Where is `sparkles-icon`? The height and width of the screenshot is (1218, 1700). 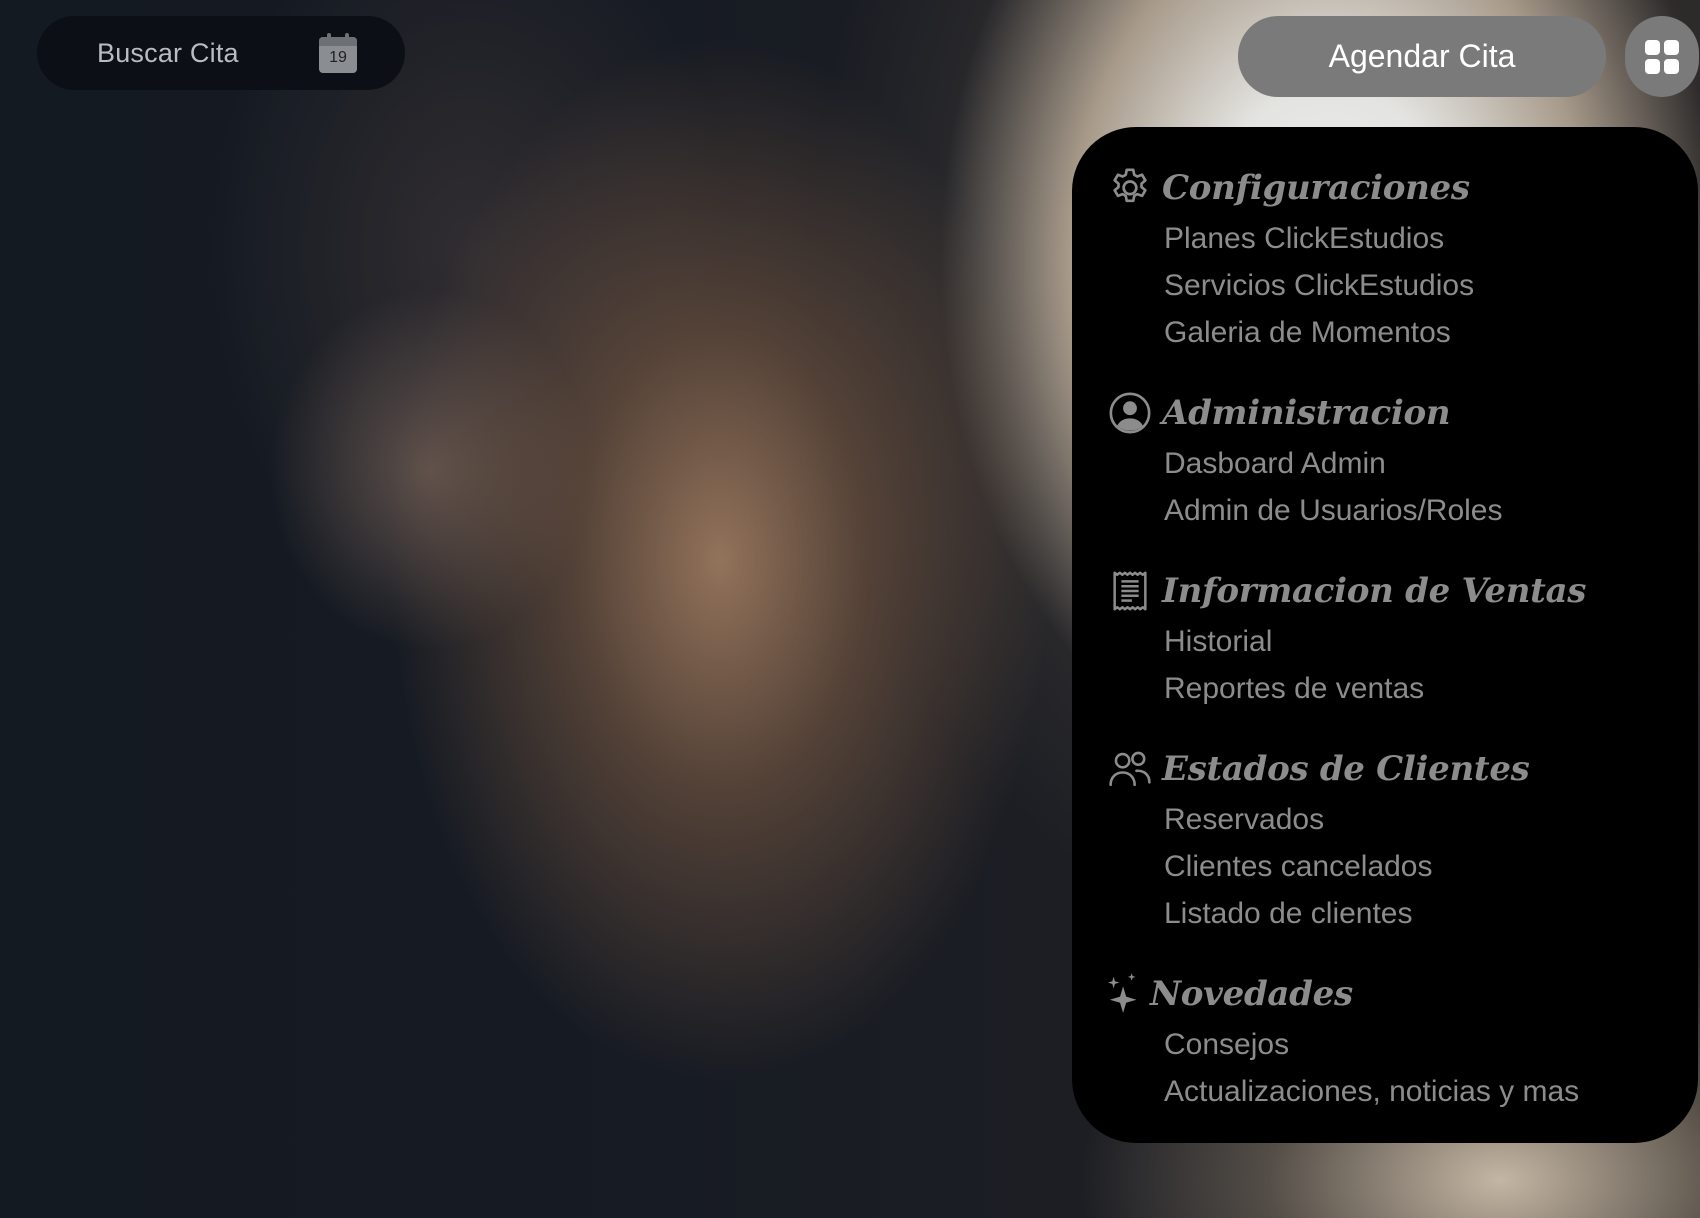
sparkles-icon is located at coordinates (1125, 994).